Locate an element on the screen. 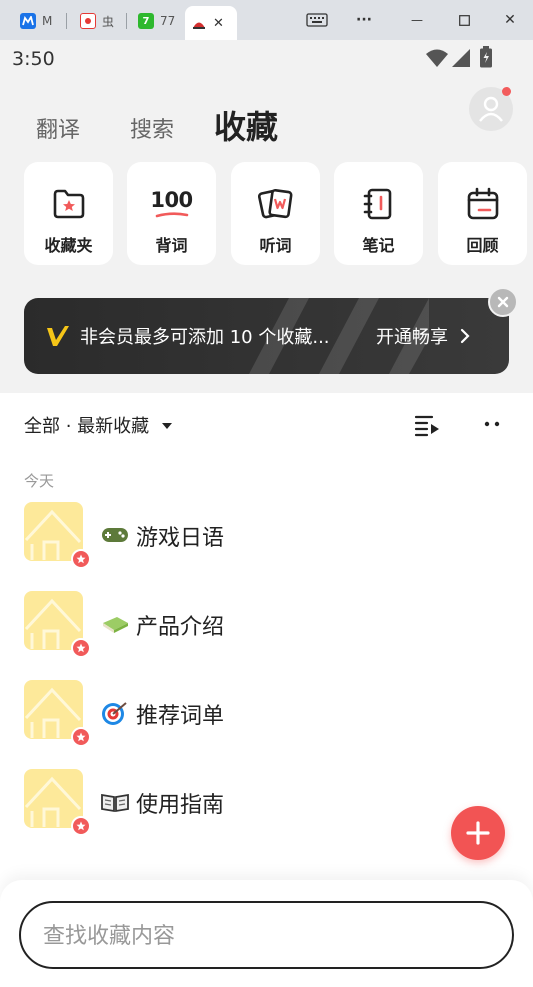 The image size is (533, 987). close-icon is located at coordinates (503, 302).